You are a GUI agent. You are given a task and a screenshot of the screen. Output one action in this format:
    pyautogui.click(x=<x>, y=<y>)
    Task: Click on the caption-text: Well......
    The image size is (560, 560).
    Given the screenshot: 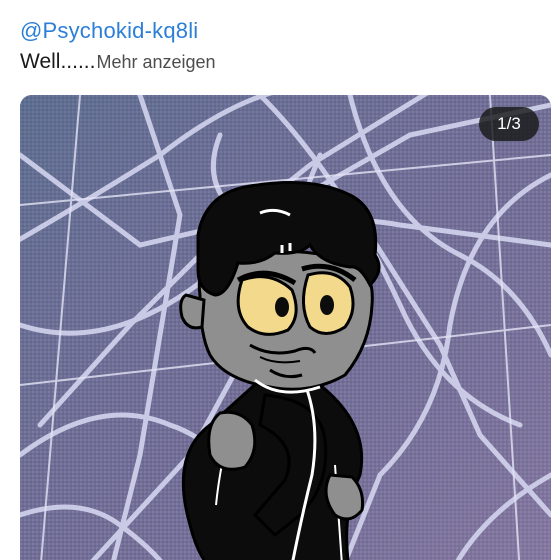 What is the action you would take?
    pyautogui.click(x=58, y=61)
    